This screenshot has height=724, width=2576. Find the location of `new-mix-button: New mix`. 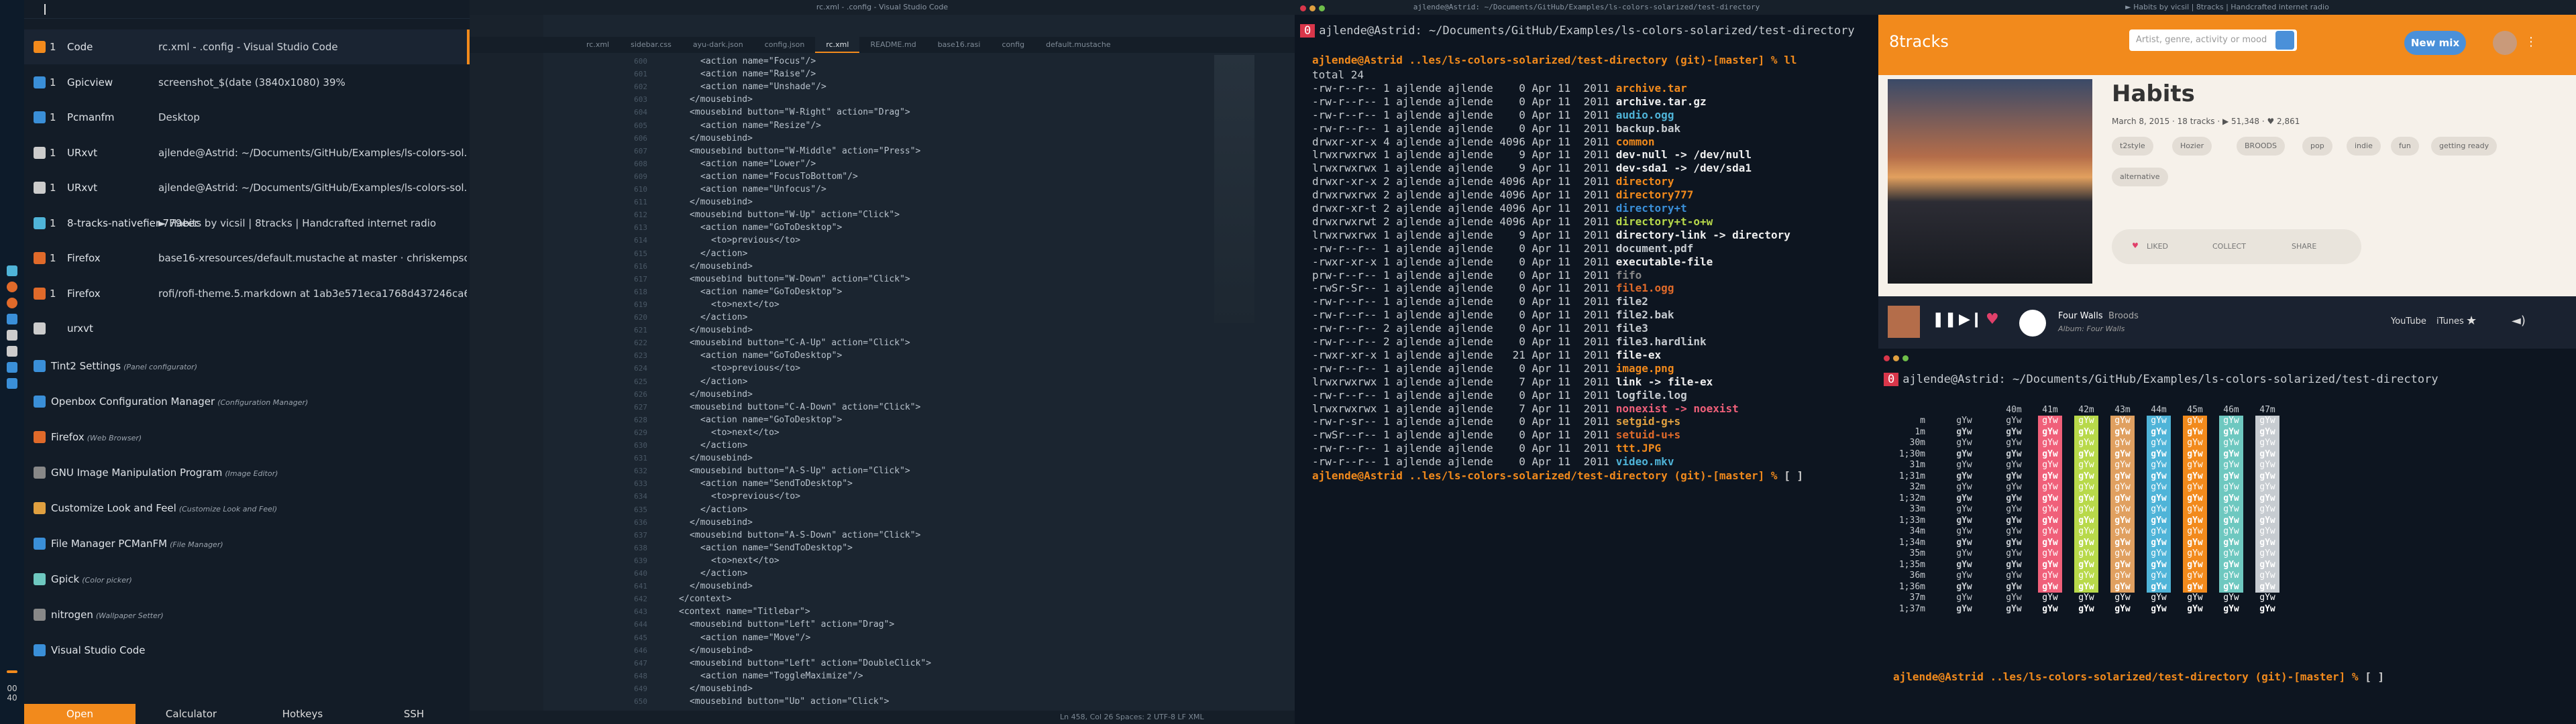

new-mix-button: New mix is located at coordinates (2435, 43).